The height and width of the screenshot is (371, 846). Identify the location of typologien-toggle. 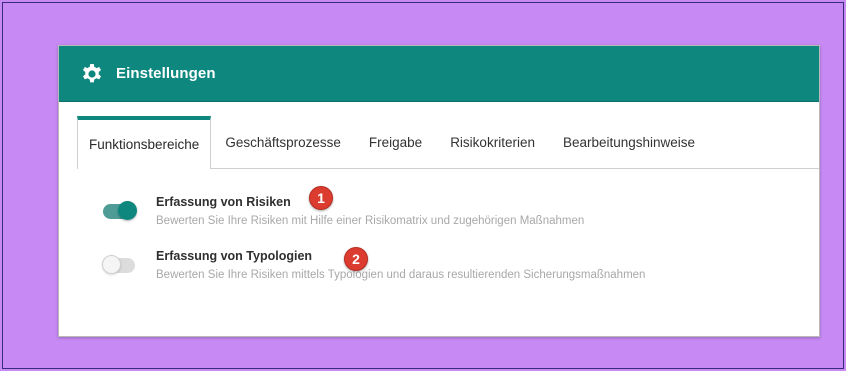
(118, 264).